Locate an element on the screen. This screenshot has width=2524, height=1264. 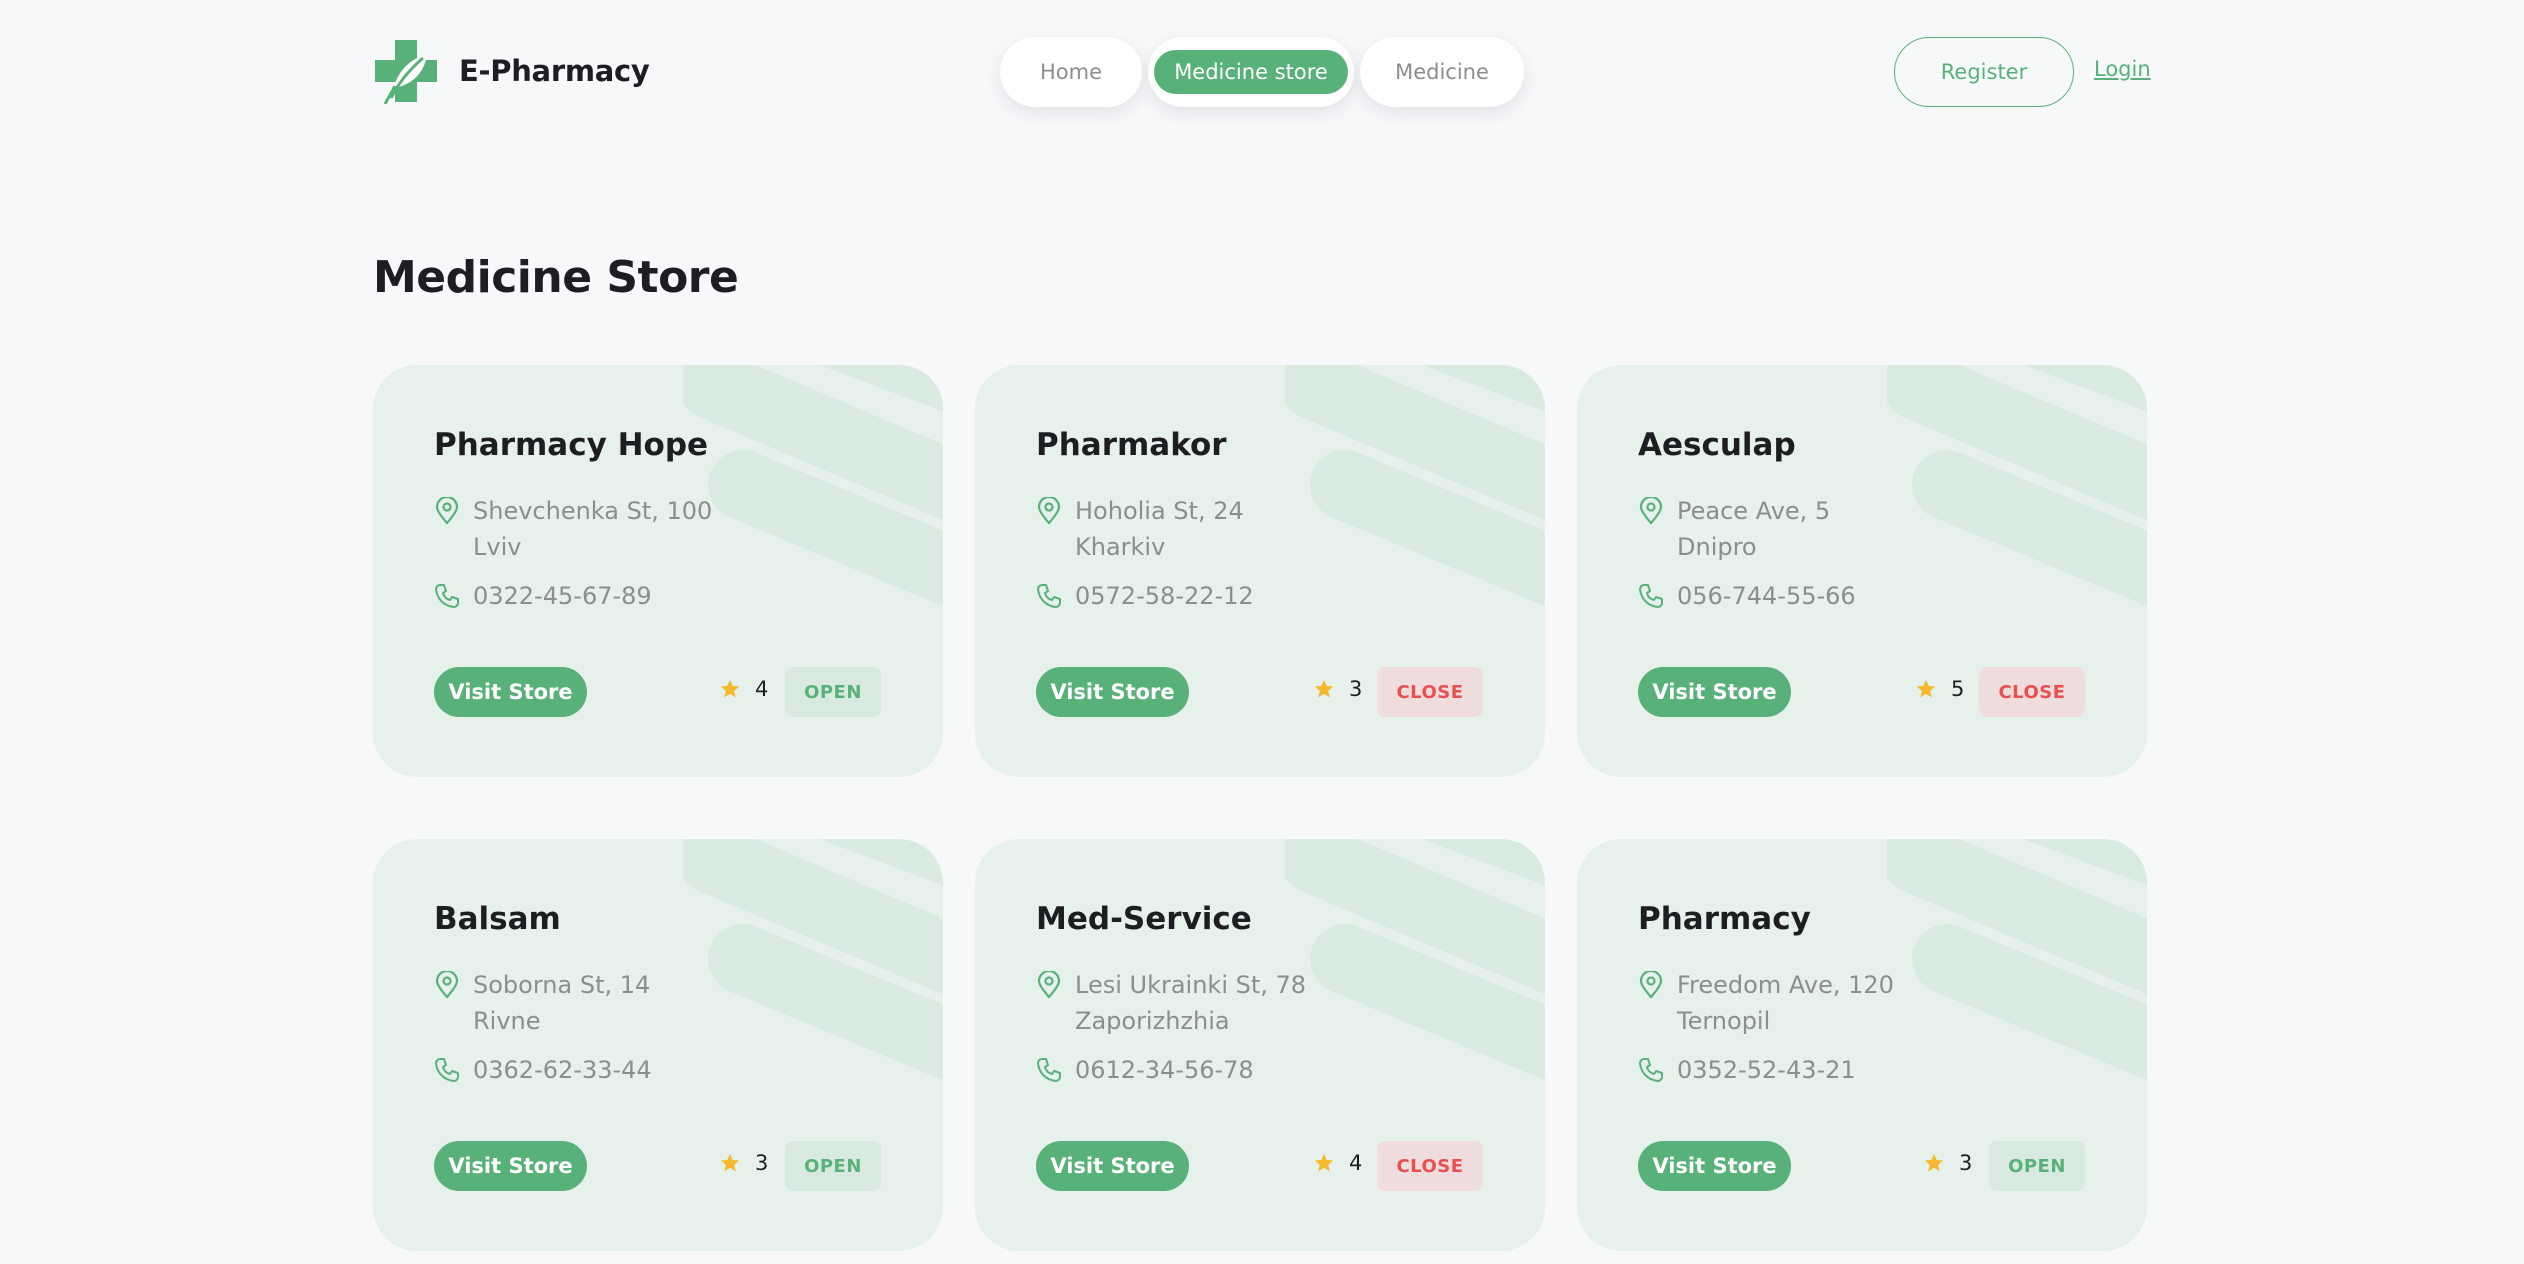
store-street: Hoholia St, 24 is located at coordinates (1159, 511).